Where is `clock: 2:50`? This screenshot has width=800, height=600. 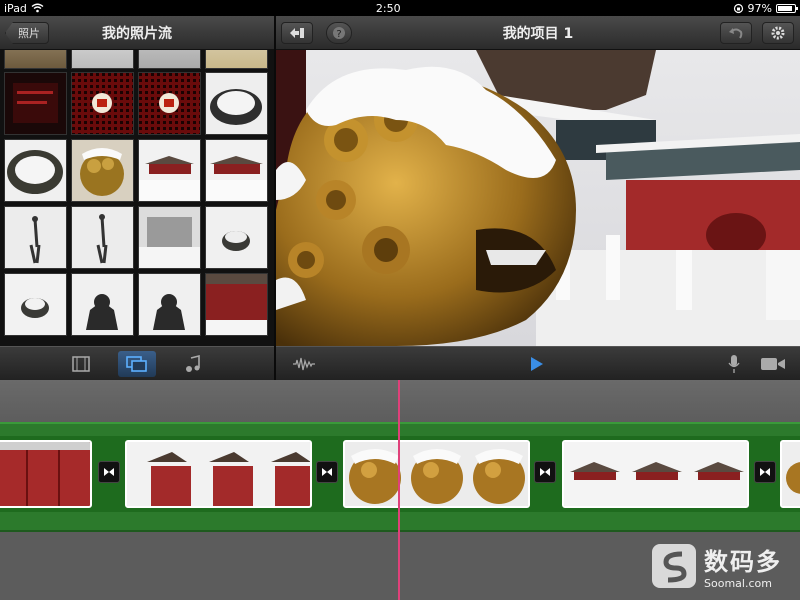
clock: 2:50 is located at coordinates (388, 8).